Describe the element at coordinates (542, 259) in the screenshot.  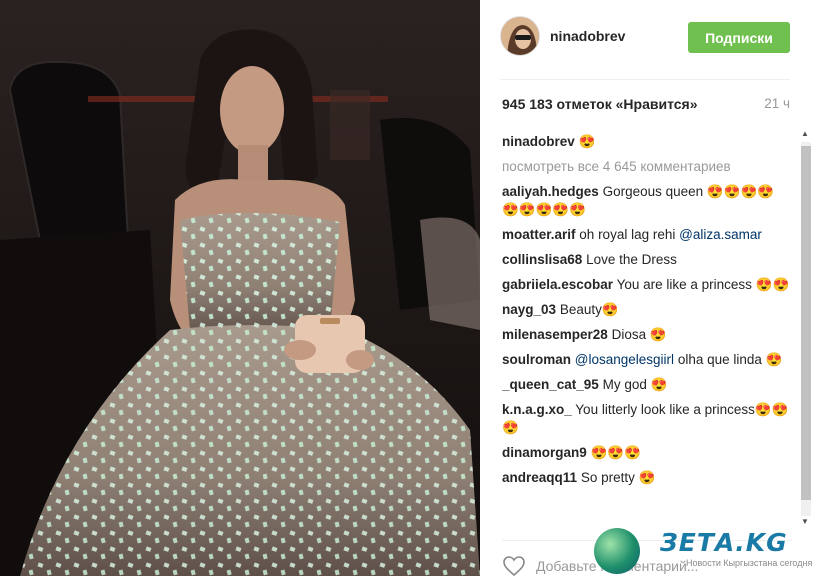
I see `comment-username: collinslisa68` at that location.